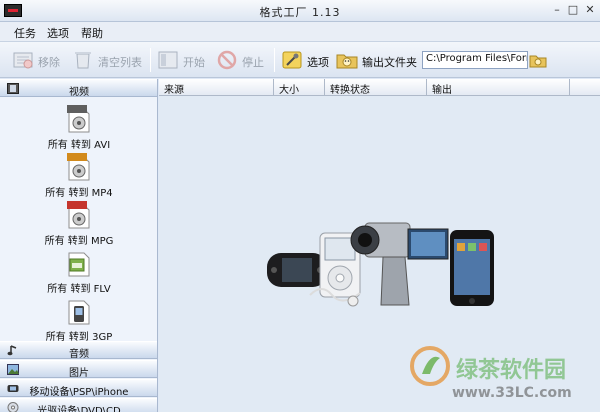 This screenshot has height=412, width=600. I want to click on start-icon, so click(168, 60).